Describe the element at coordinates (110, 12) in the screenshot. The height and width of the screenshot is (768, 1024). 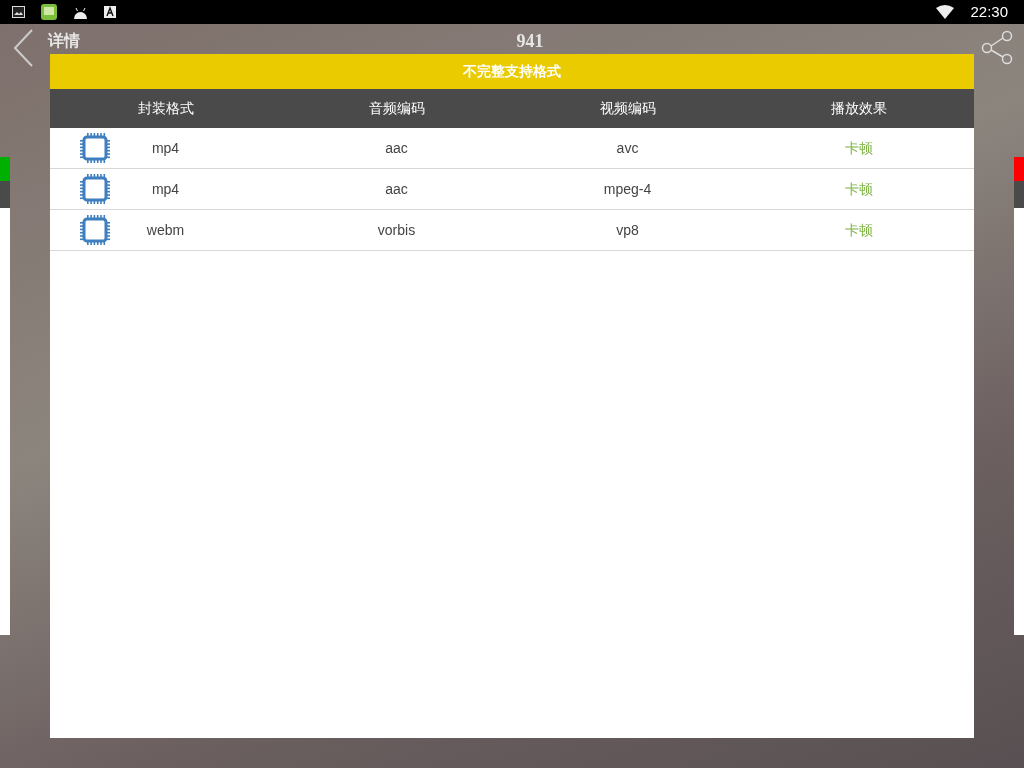
I see `font-icon` at that location.